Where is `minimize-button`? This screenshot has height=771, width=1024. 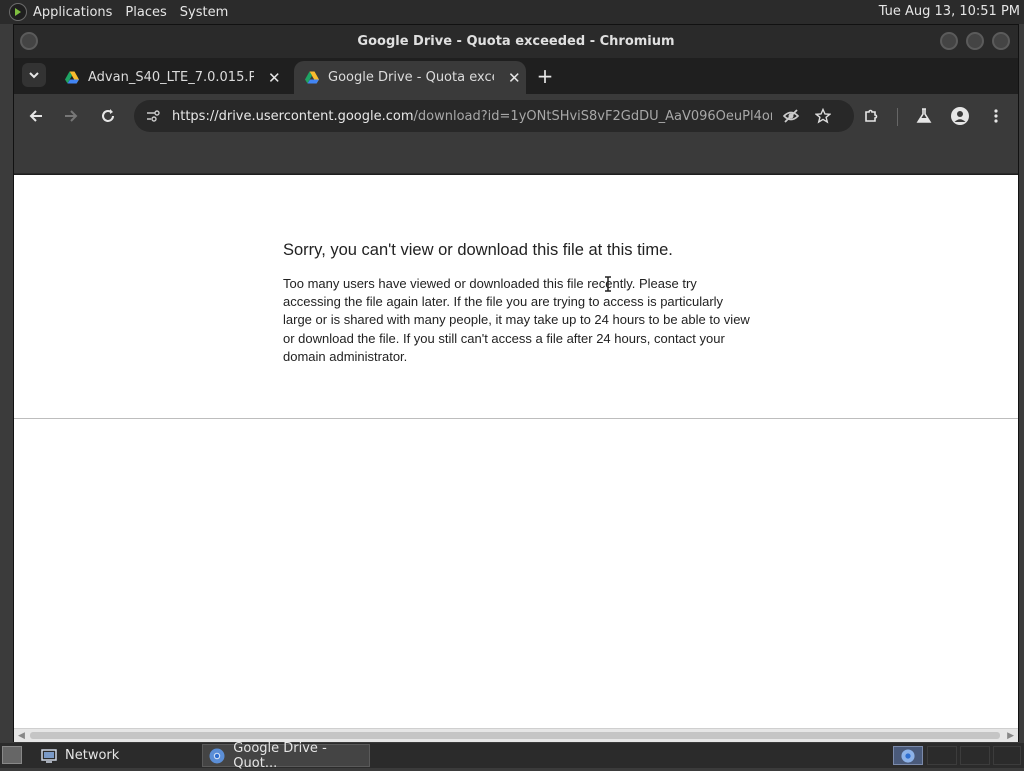 minimize-button is located at coordinates (949, 41).